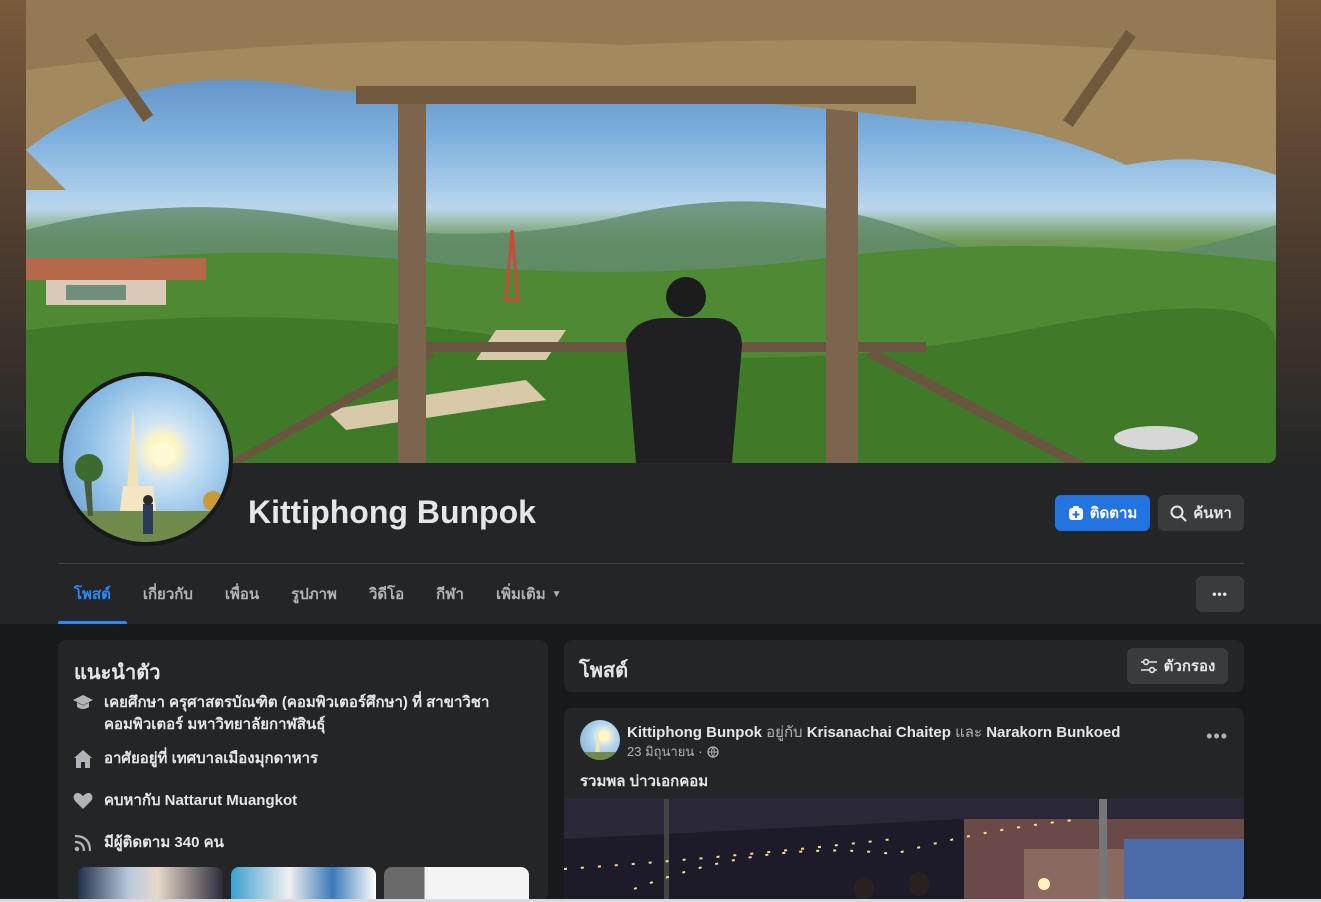 The height and width of the screenshot is (902, 1321). I want to click on tab-label: เพิ่มเติม, so click(520, 594).